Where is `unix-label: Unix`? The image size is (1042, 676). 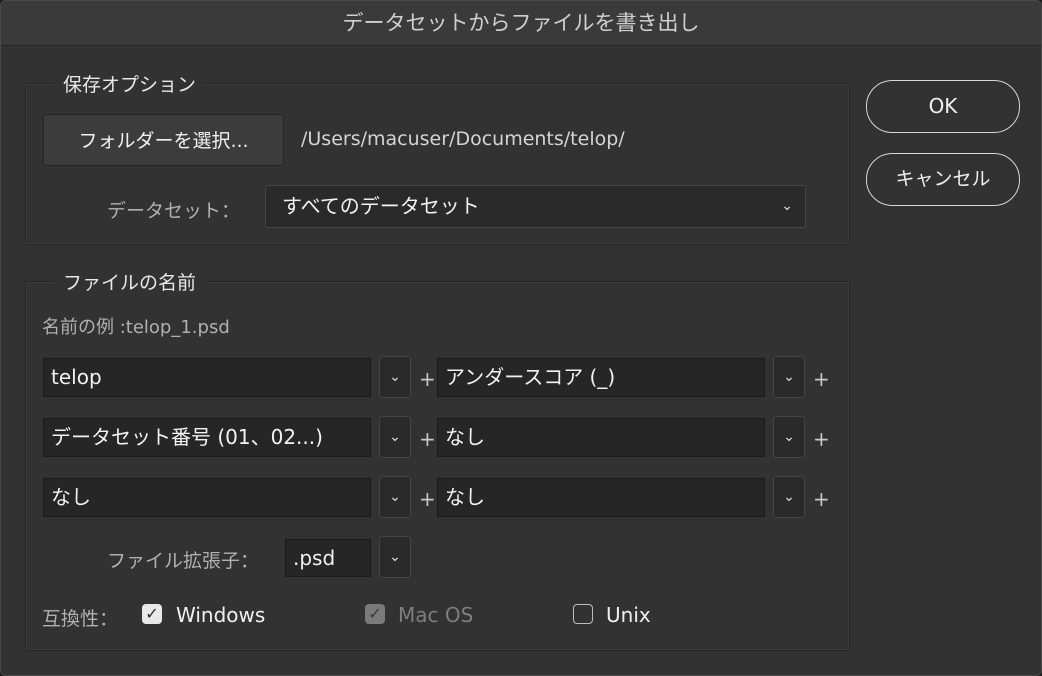
unix-label: Unix is located at coordinates (628, 615).